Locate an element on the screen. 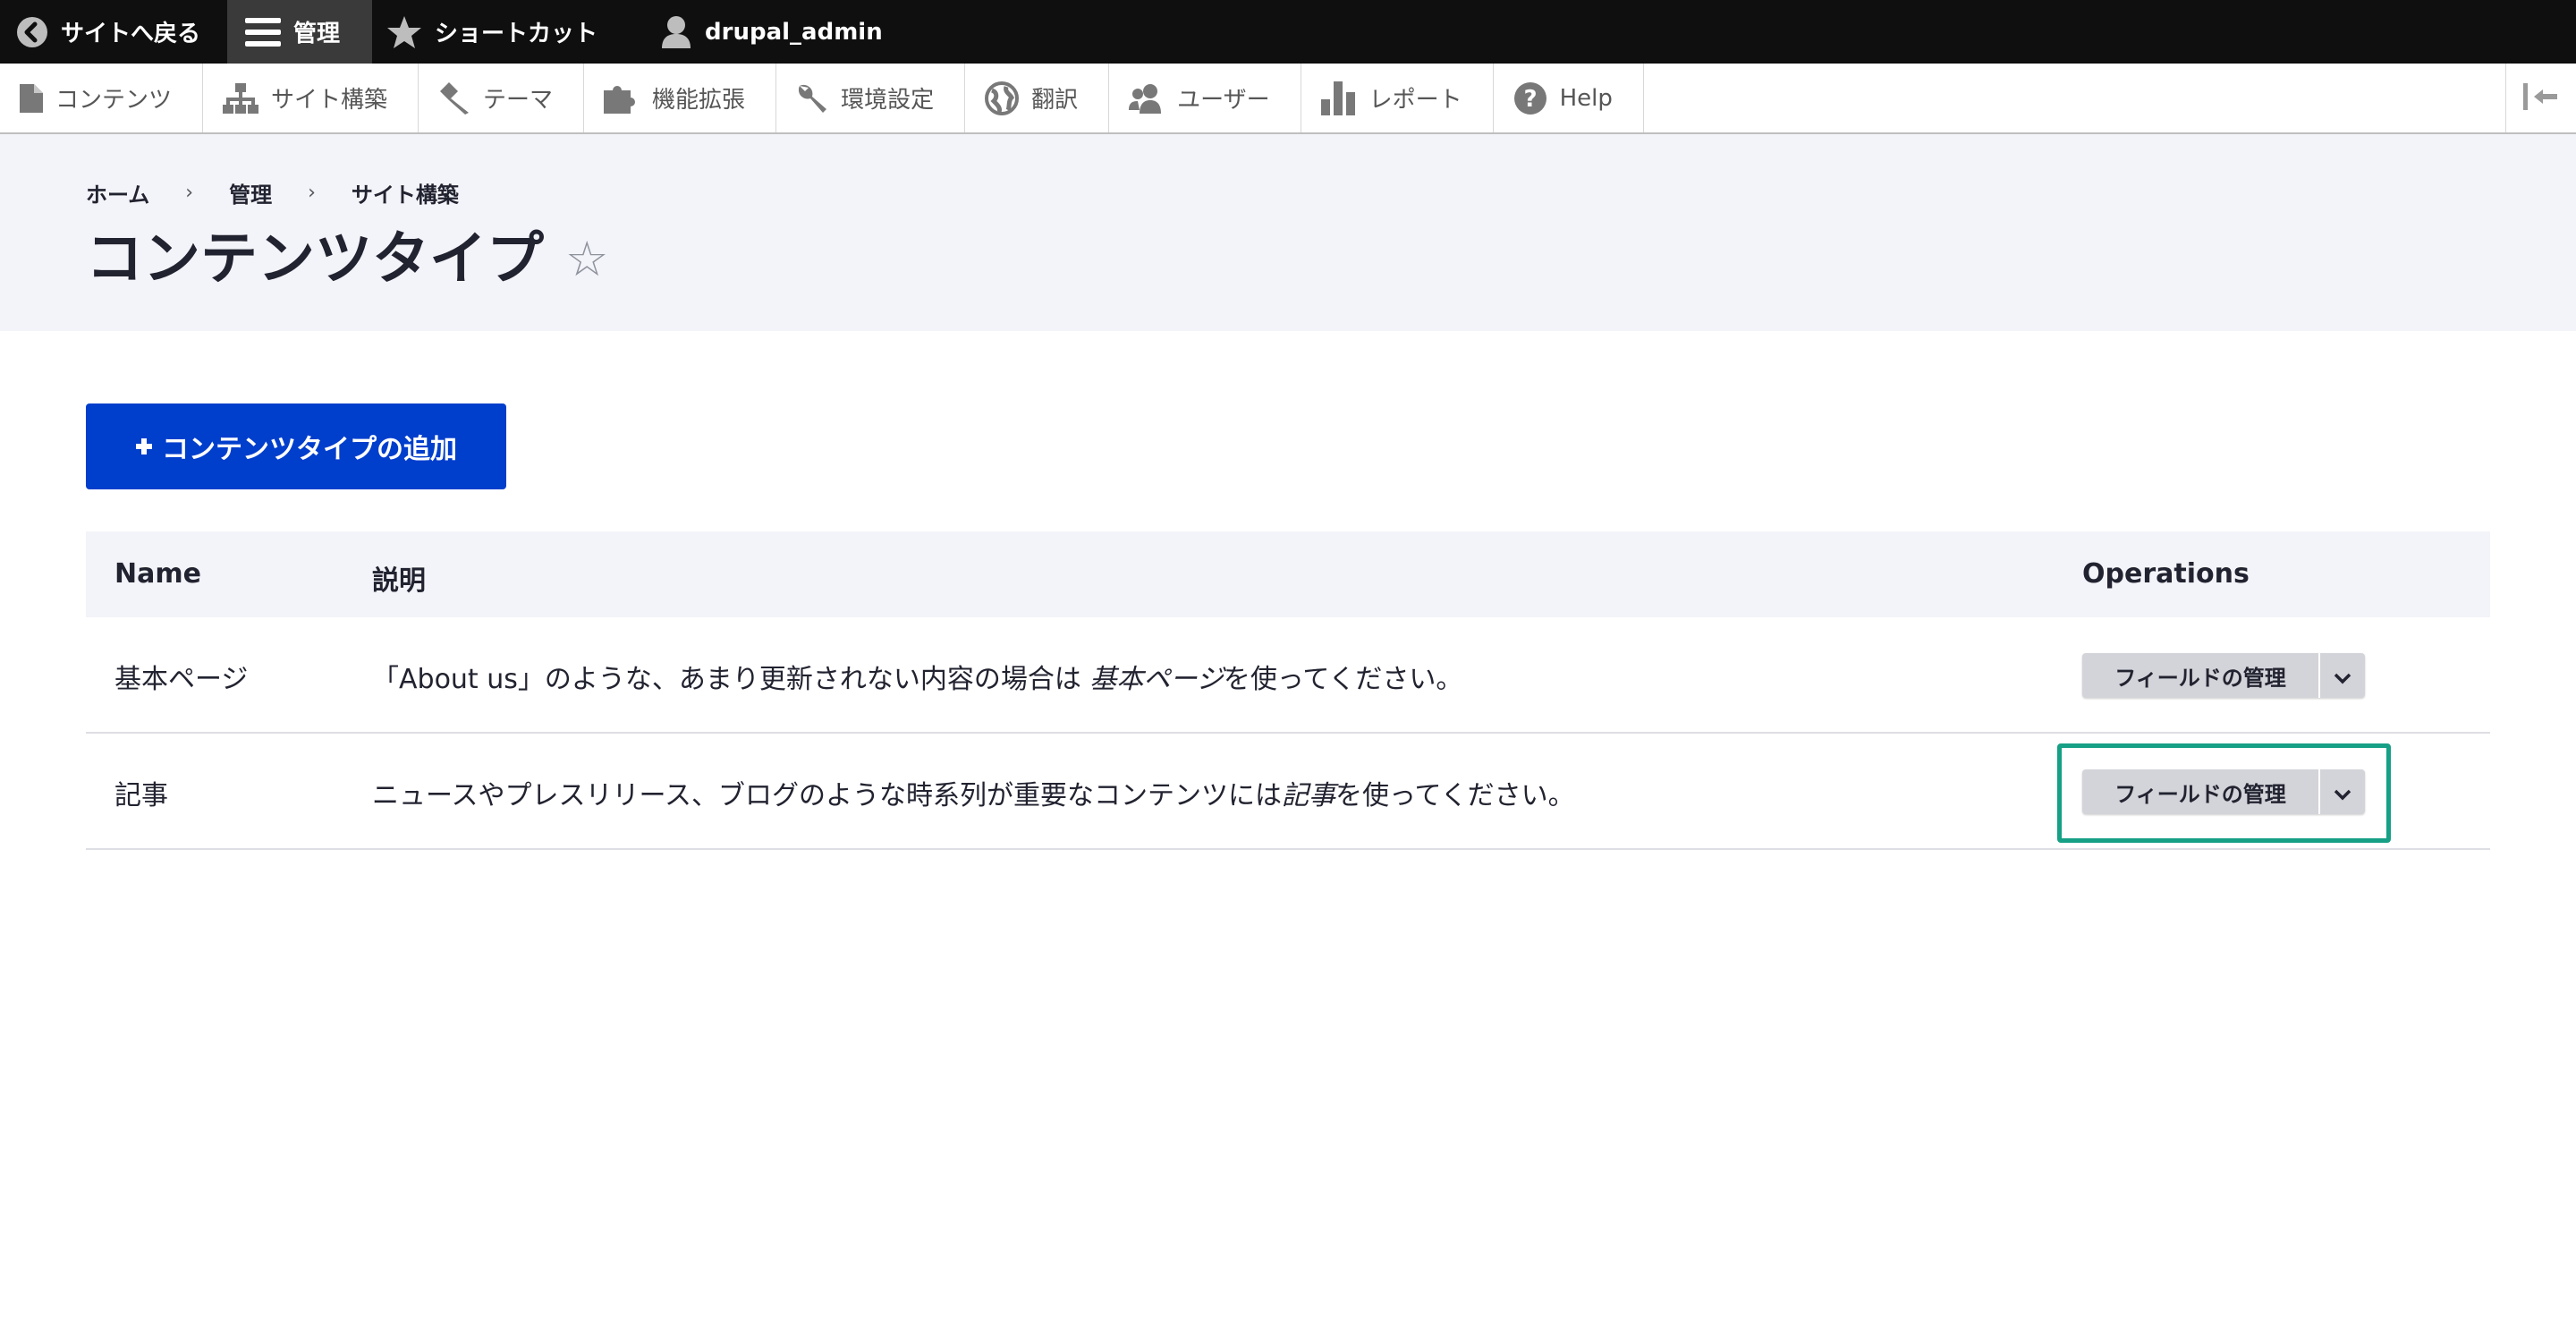  collapse-left-icon is located at coordinates (2541, 98).